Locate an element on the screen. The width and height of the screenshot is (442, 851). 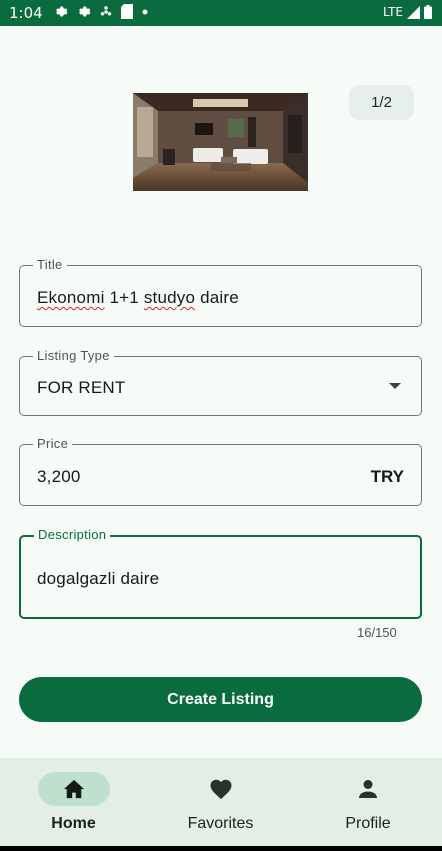
status-icons is located at coordinates (101, 11).